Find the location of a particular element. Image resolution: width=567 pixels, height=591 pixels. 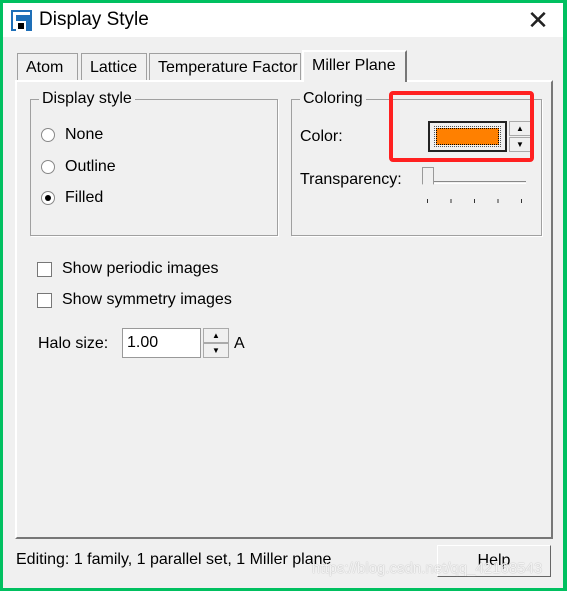

radio-outline: Outline is located at coordinates (78, 167).